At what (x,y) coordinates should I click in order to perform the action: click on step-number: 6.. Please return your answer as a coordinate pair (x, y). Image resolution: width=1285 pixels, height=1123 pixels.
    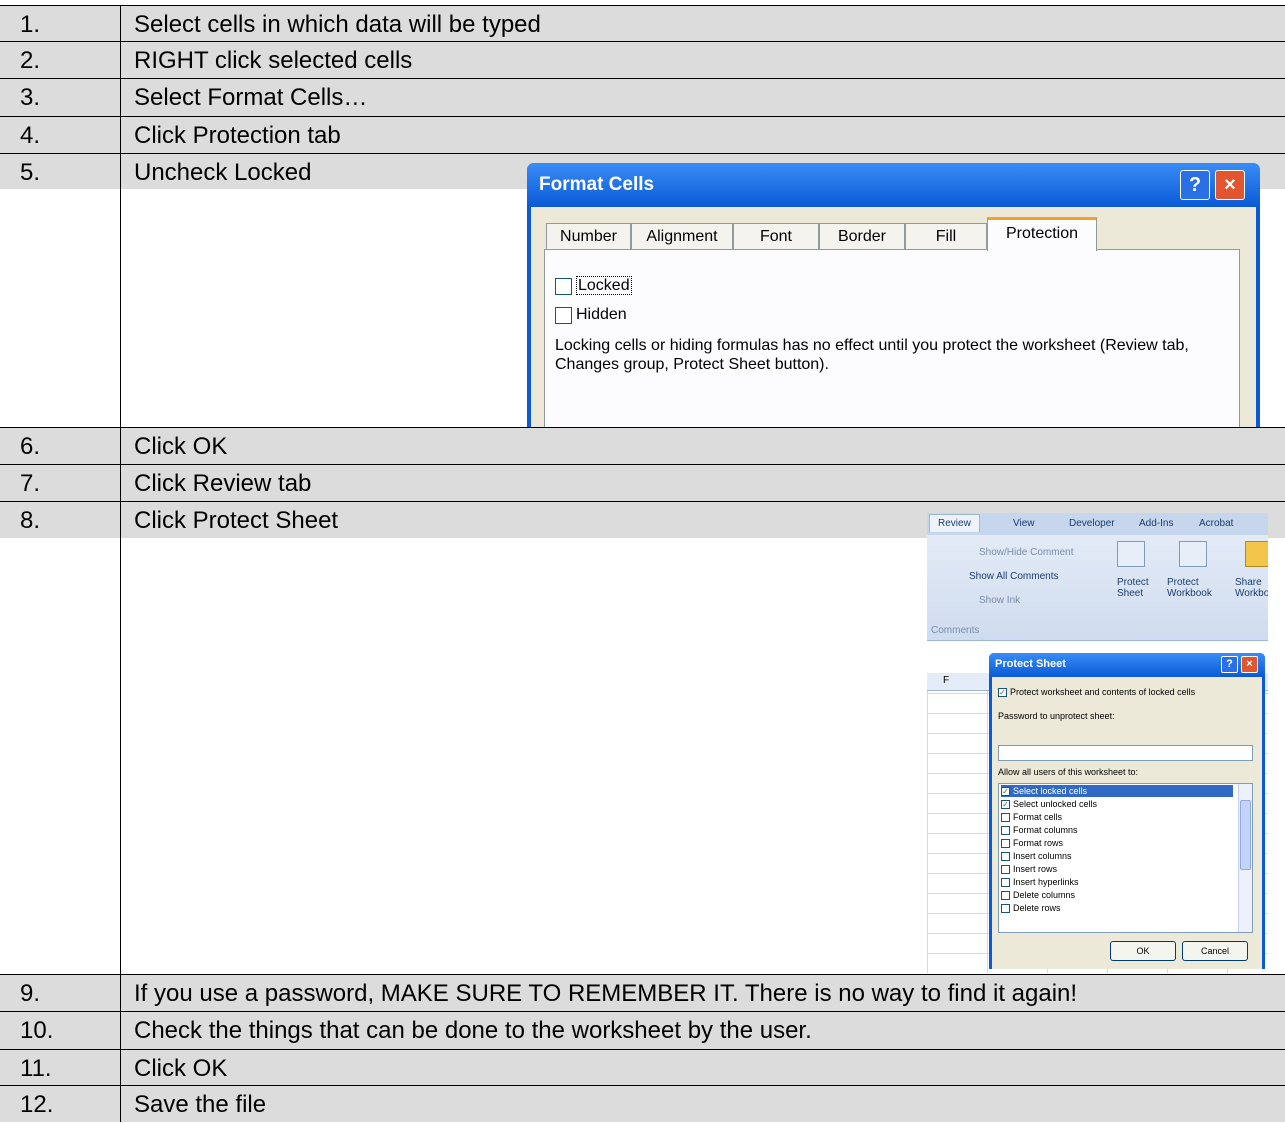
    Looking at the image, I should click on (30, 446).